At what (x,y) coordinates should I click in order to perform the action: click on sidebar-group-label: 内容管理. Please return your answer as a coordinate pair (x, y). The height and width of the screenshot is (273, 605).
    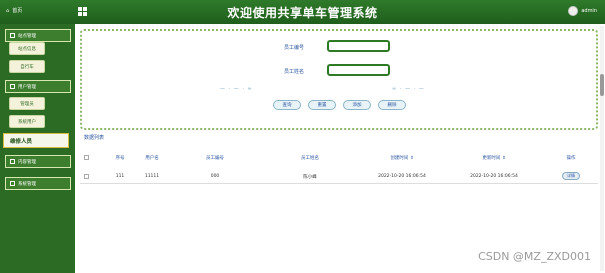
    Looking at the image, I should click on (27, 162).